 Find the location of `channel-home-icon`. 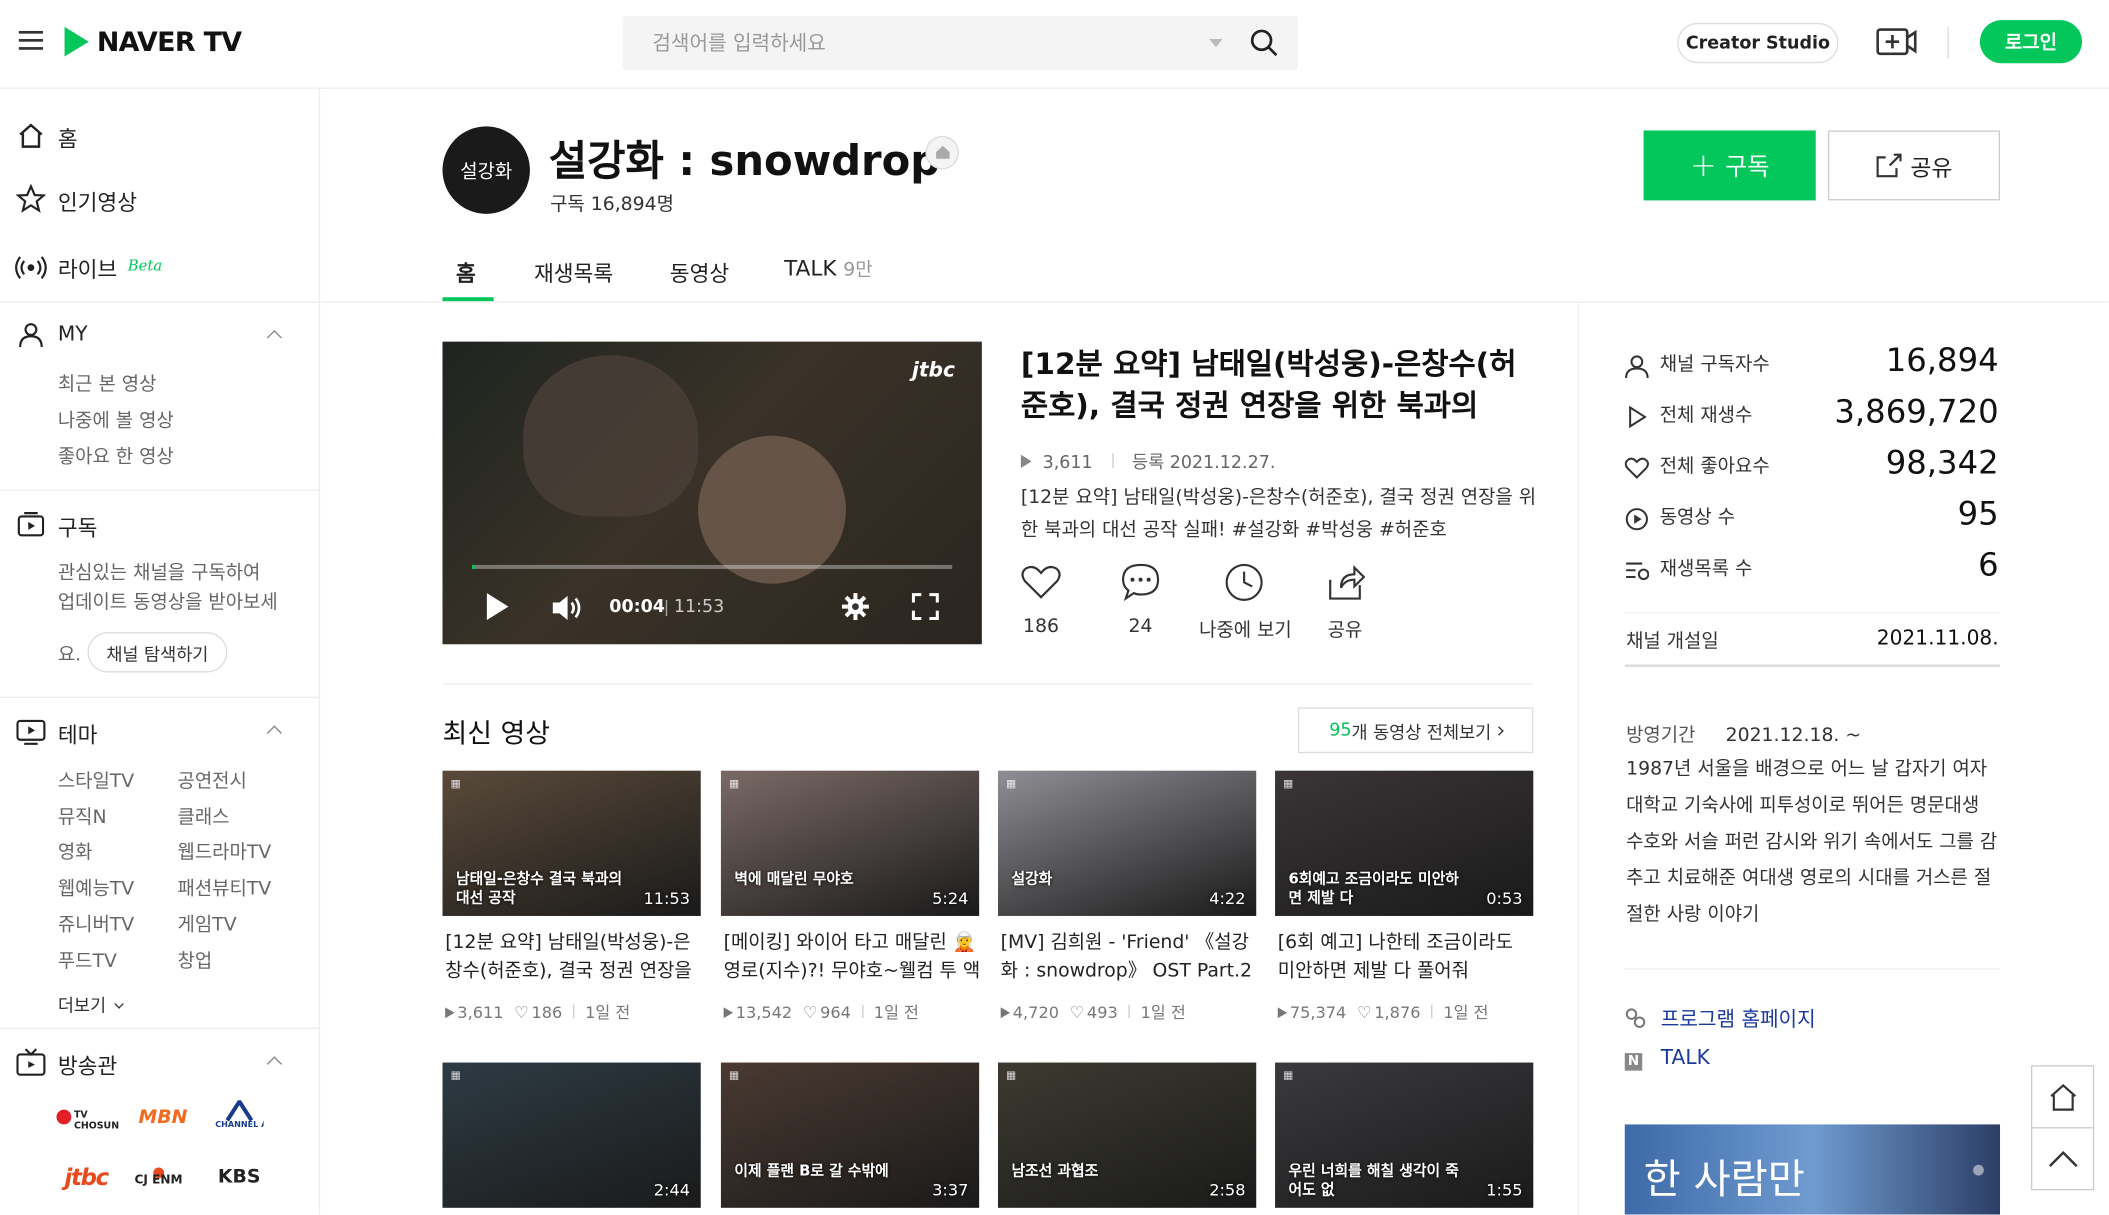

channel-home-icon is located at coordinates (942, 152).